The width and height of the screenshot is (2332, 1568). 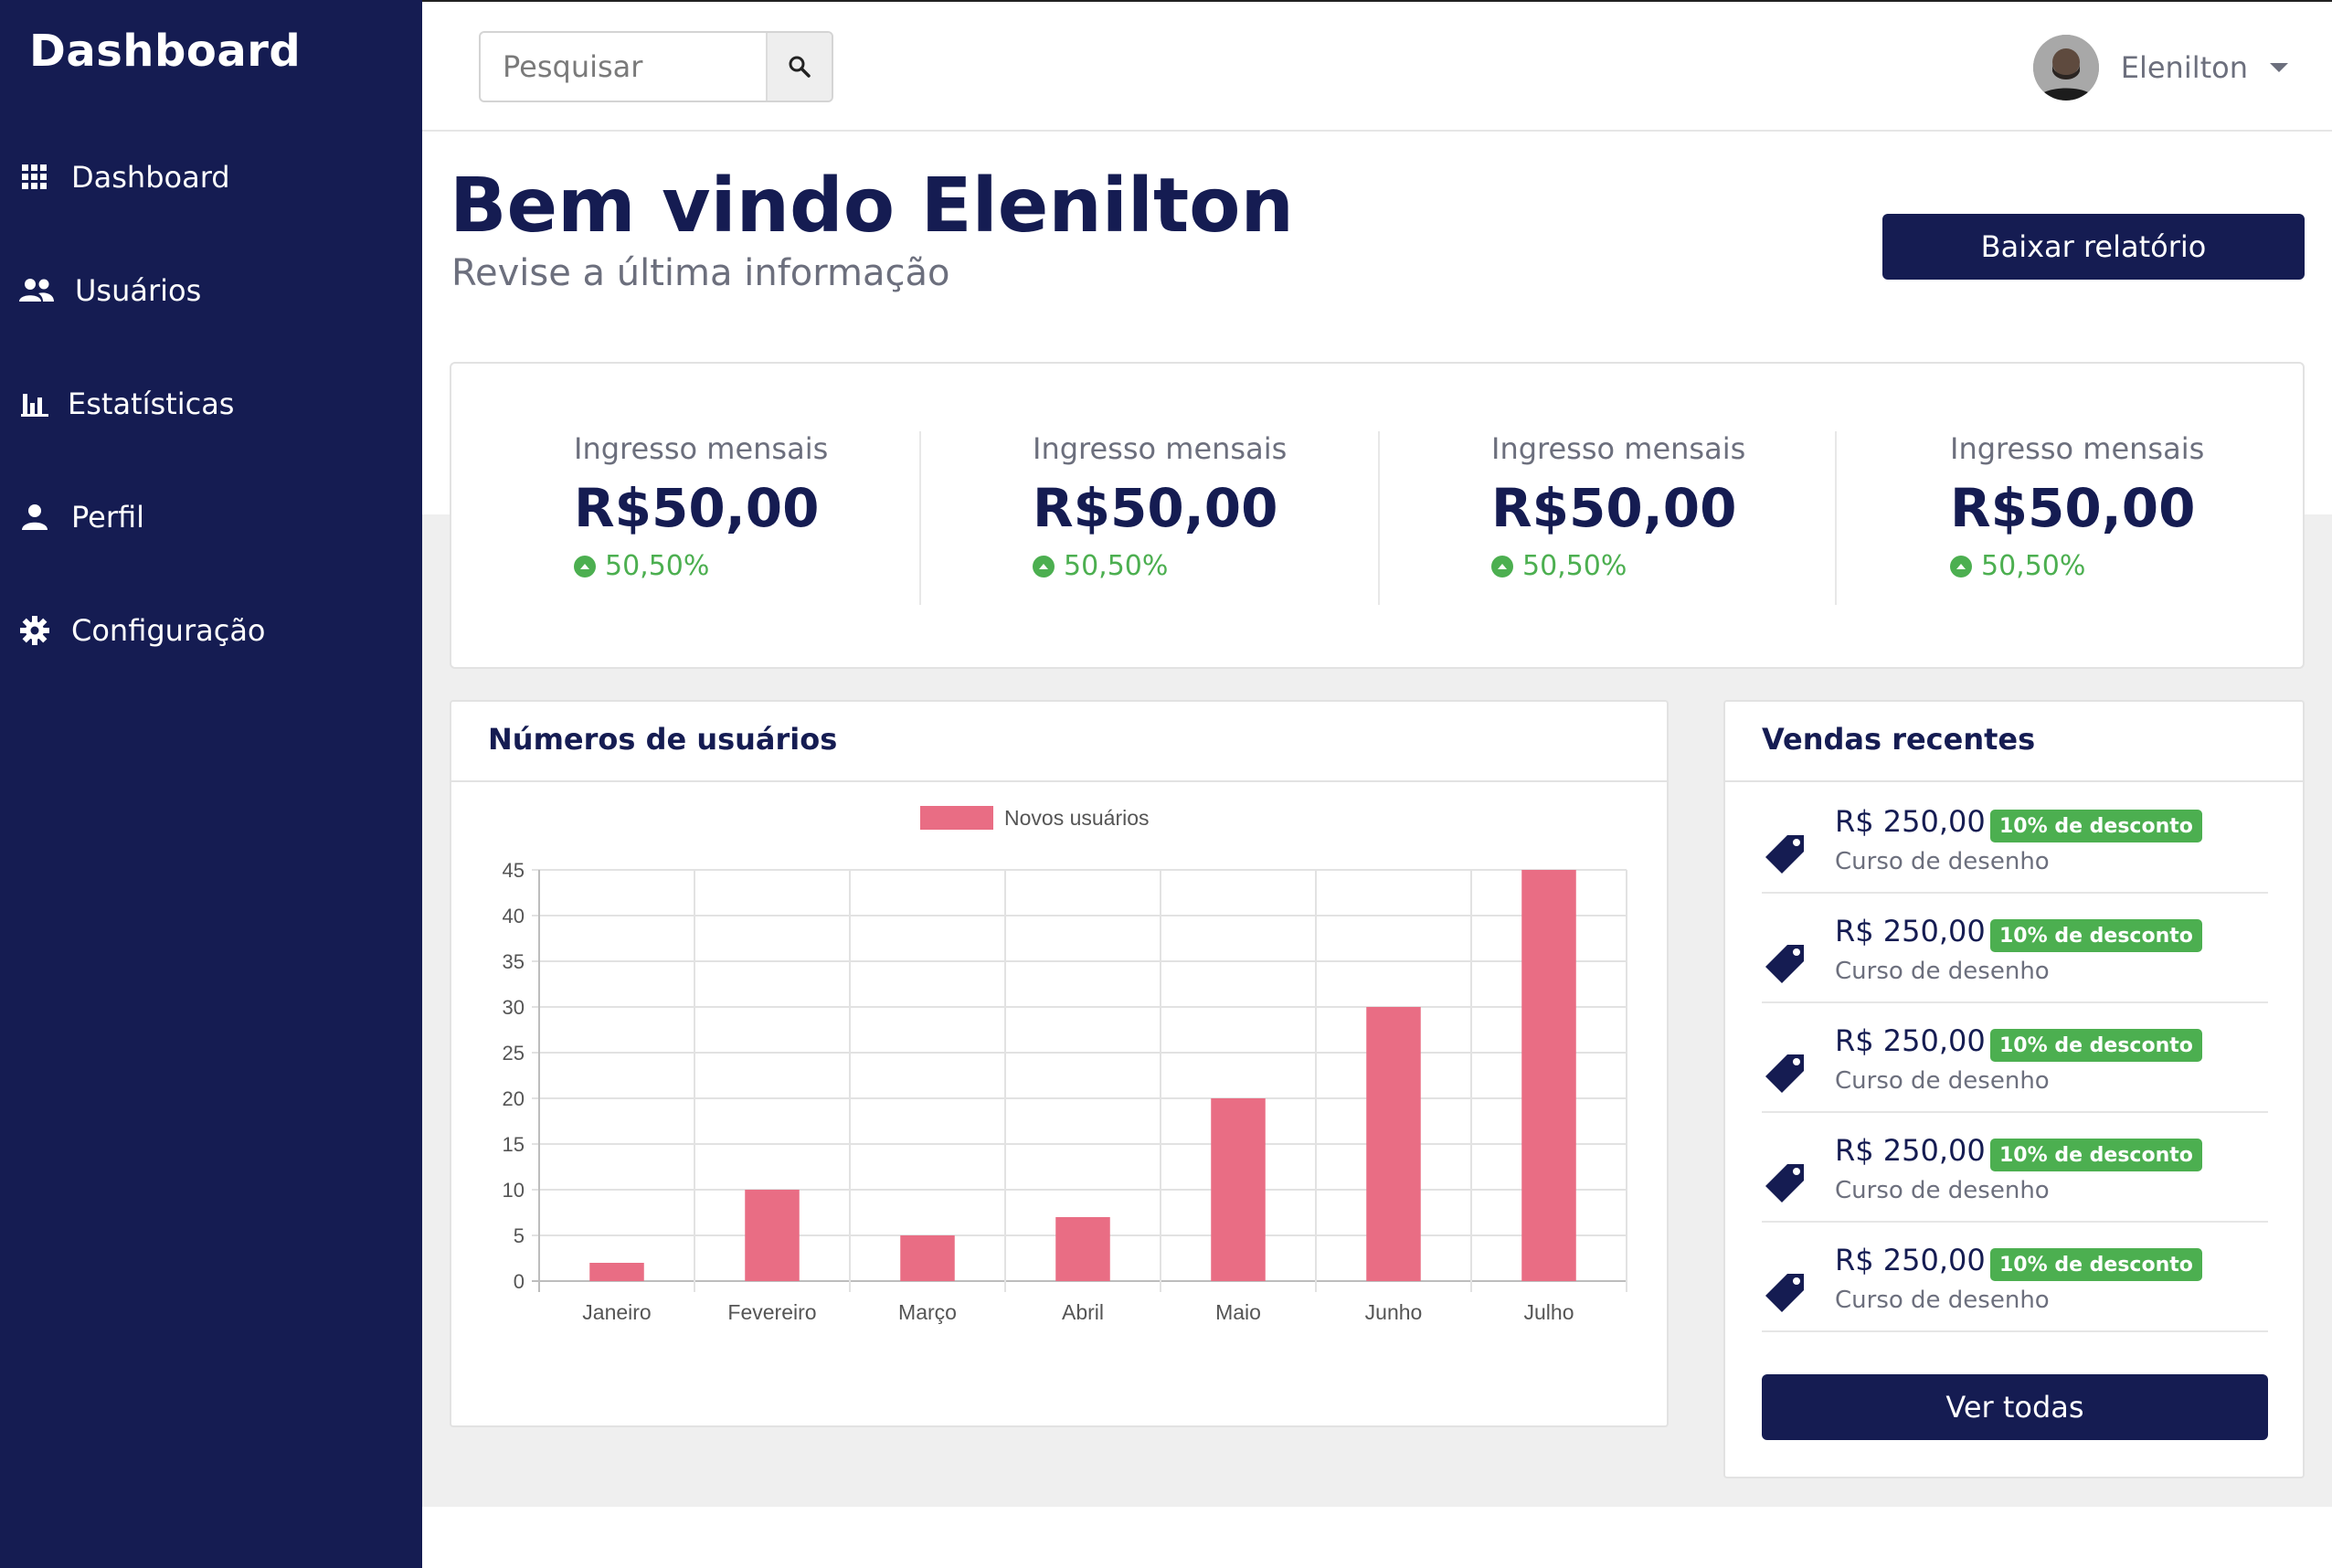 What do you see at coordinates (956, 818) in the screenshot?
I see `legend-swatch` at bounding box center [956, 818].